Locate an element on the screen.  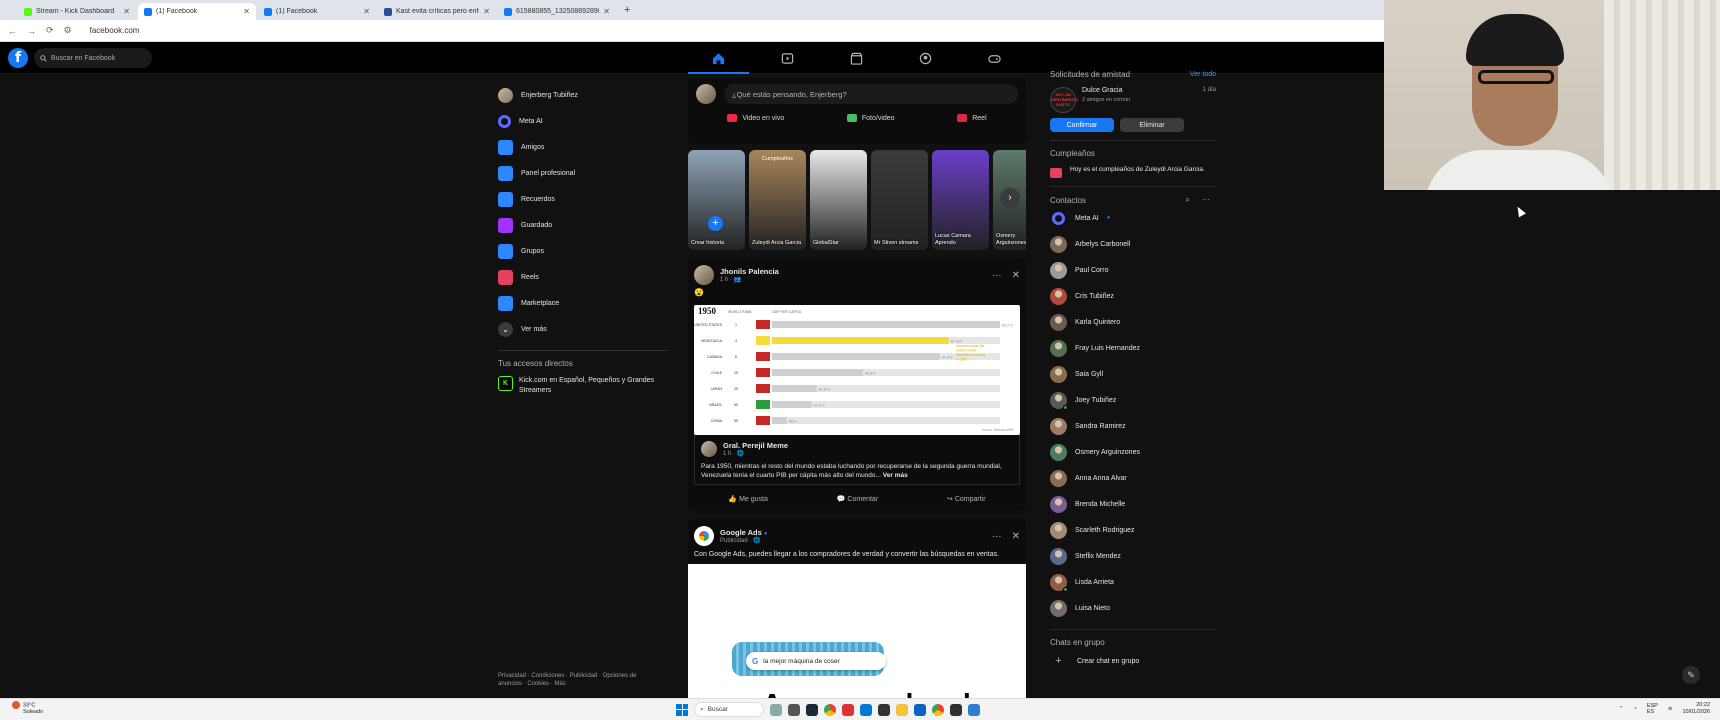
sidebar-item: Enjerberg Tubiñez is located at coordinates (583, 95).